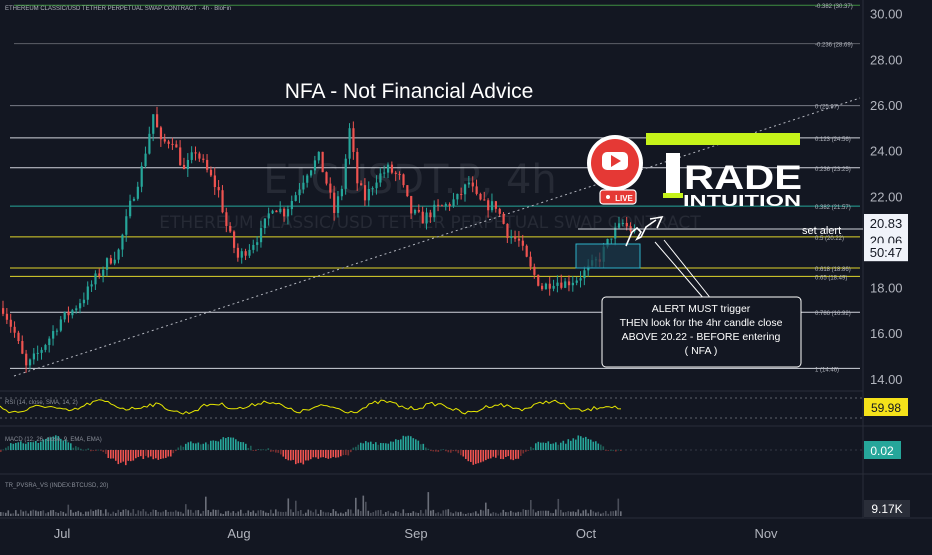 This screenshot has width=932, height=555. Describe the element at coordinates (886, 379) in the screenshot. I see `y-tick-label: 14.00` at that location.